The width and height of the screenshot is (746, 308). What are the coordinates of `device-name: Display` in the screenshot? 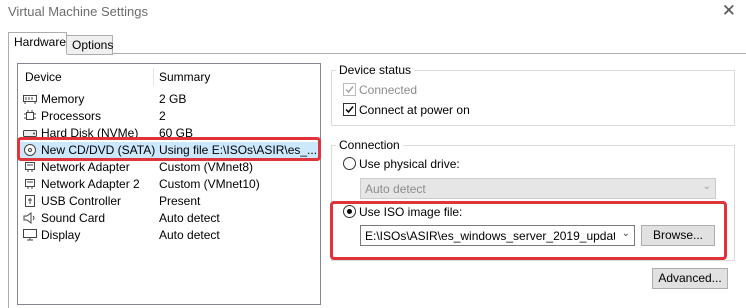 It's located at (61, 235).